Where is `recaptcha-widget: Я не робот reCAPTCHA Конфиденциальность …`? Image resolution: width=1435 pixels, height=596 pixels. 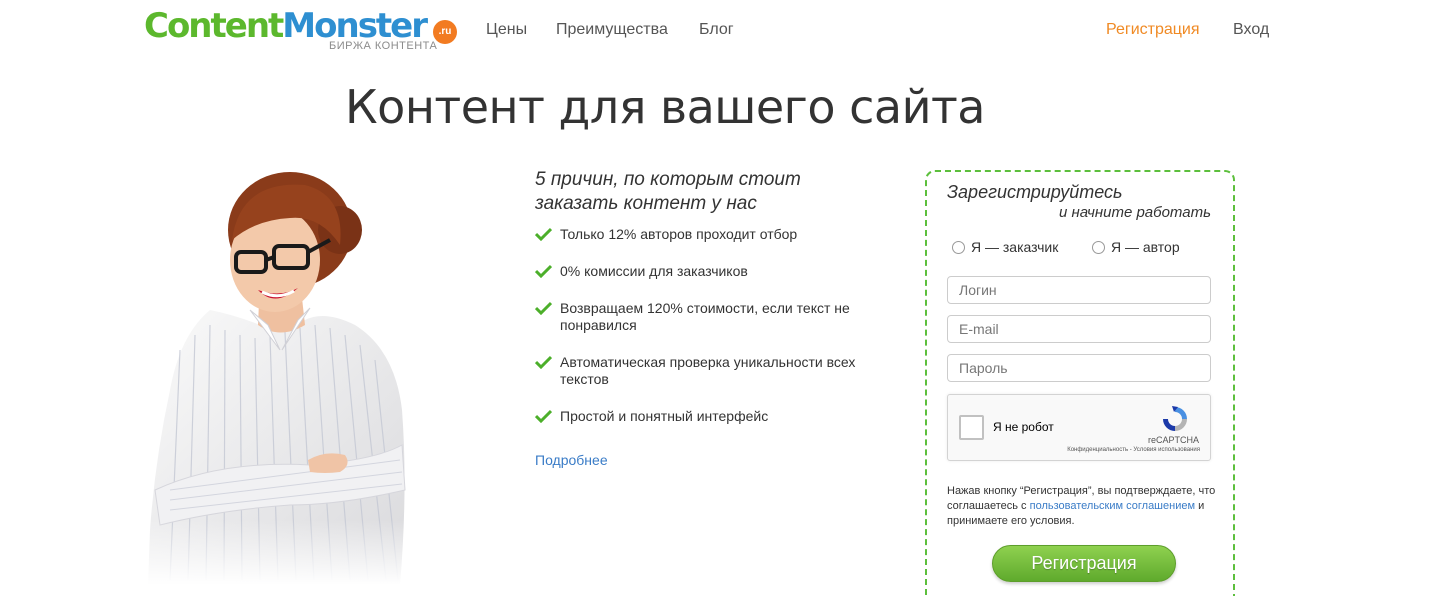 recaptcha-widget: Я не робот reCAPTCHA Конфиденциальность … is located at coordinates (1079, 427).